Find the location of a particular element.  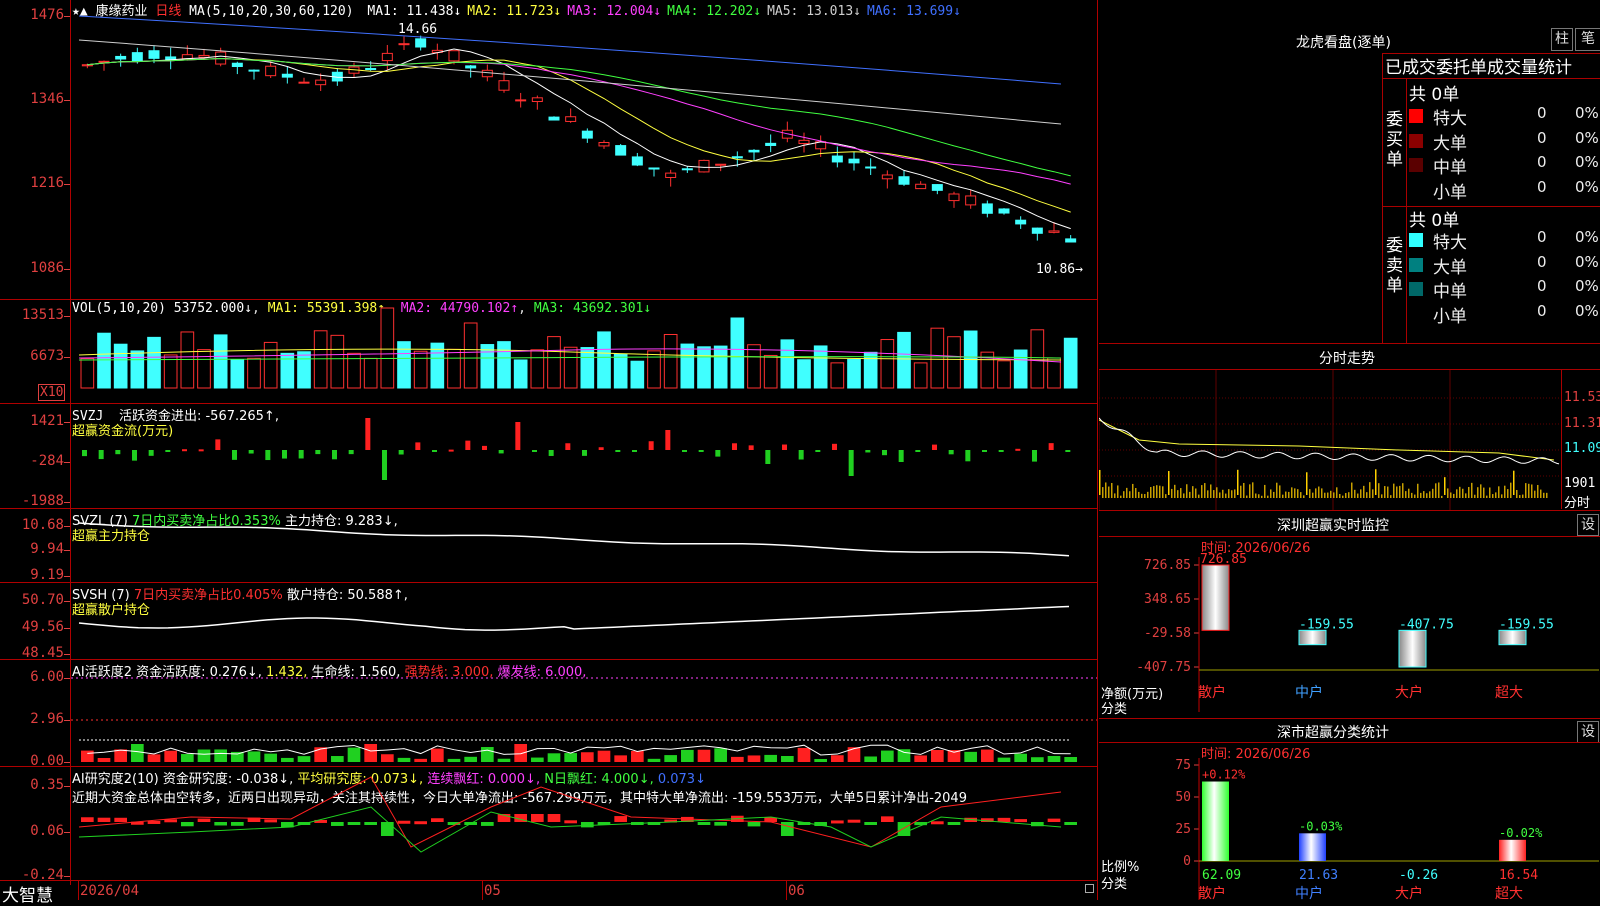

lock-icon is located at coordinates (1089, 888).